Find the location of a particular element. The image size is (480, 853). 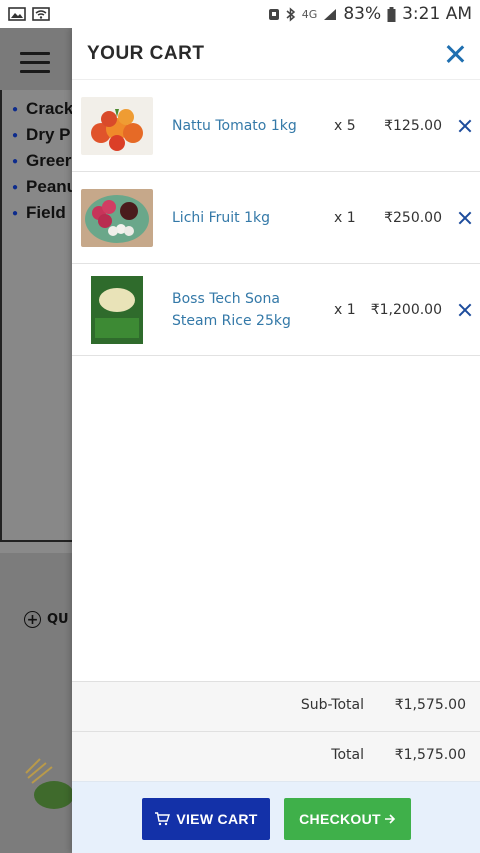

item-price: ₹1,200.00 is located at coordinates (406, 309).